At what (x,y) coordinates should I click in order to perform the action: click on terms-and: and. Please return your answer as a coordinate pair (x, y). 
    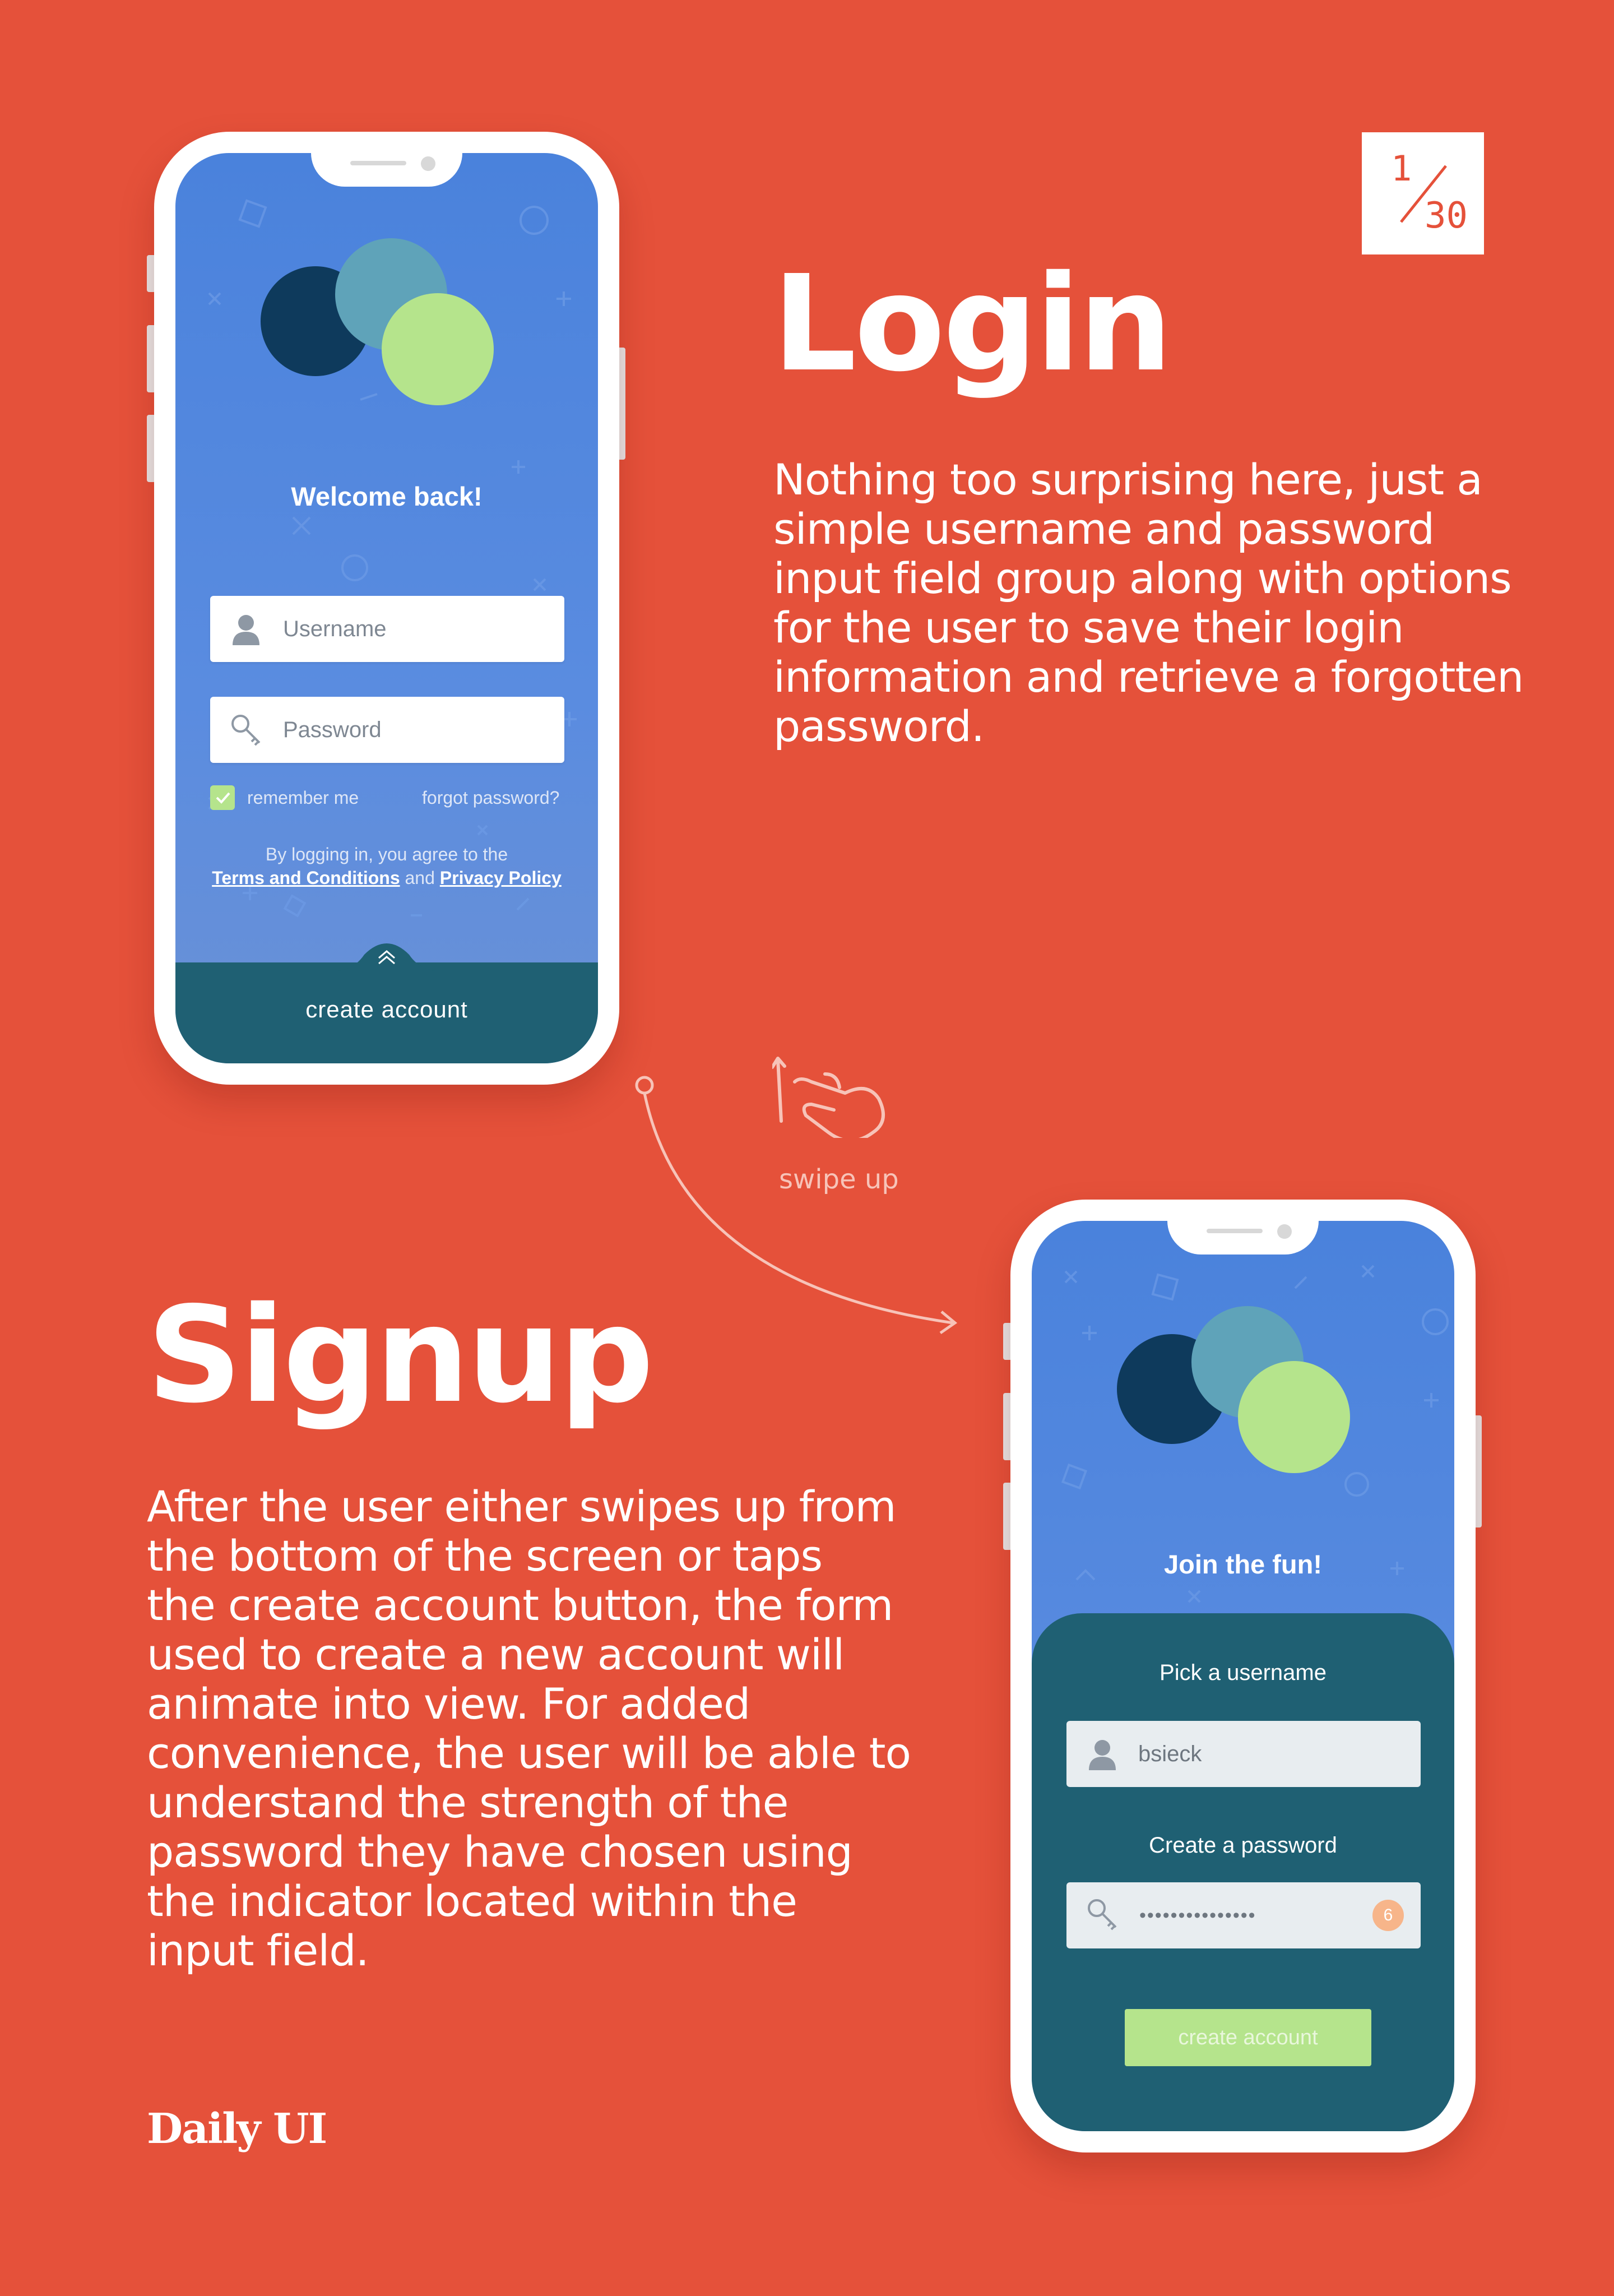
    Looking at the image, I should click on (420, 878).